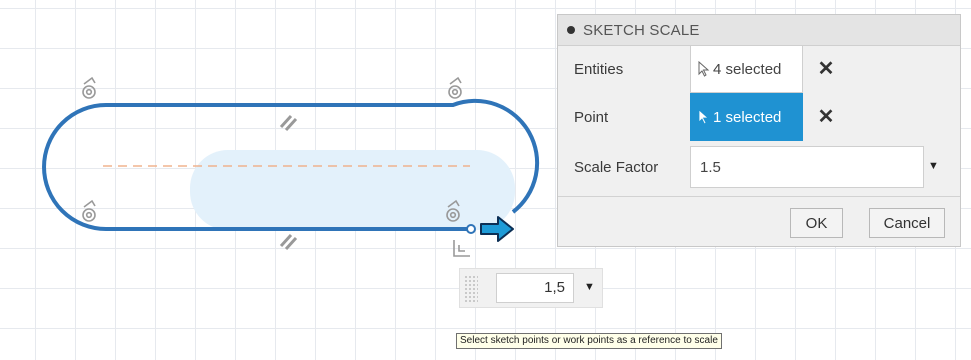 Image resolution: width=971 pixels, height=360 pixels. I want to click on dialog-header: SKETCH SCALE, so click(759, 30).